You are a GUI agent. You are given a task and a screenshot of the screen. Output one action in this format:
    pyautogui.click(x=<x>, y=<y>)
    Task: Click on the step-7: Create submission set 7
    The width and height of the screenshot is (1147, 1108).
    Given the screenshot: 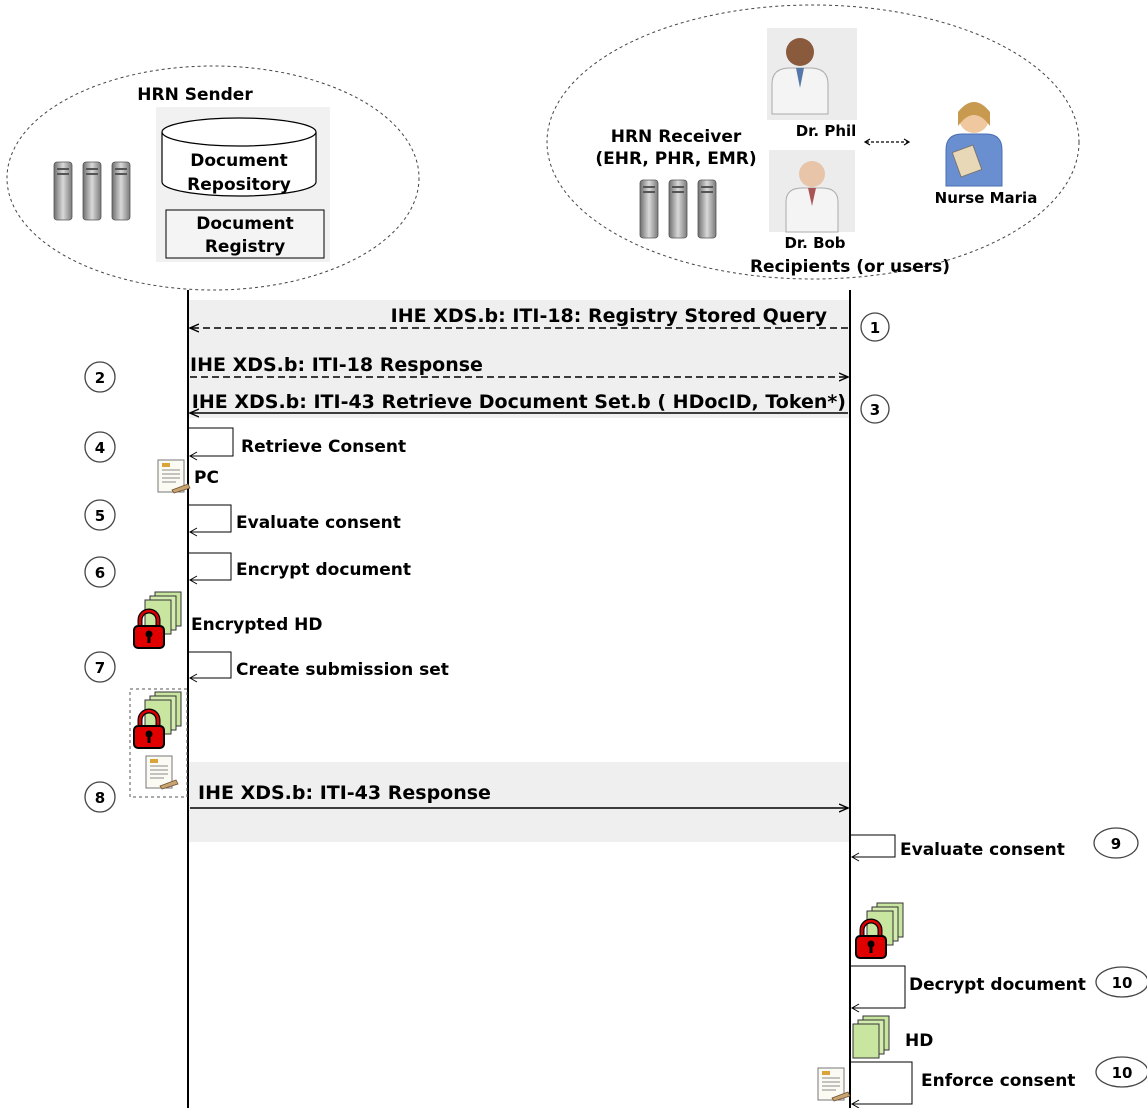 What is the action you would take?
    pyautogui.click(x=266, y=667)
    